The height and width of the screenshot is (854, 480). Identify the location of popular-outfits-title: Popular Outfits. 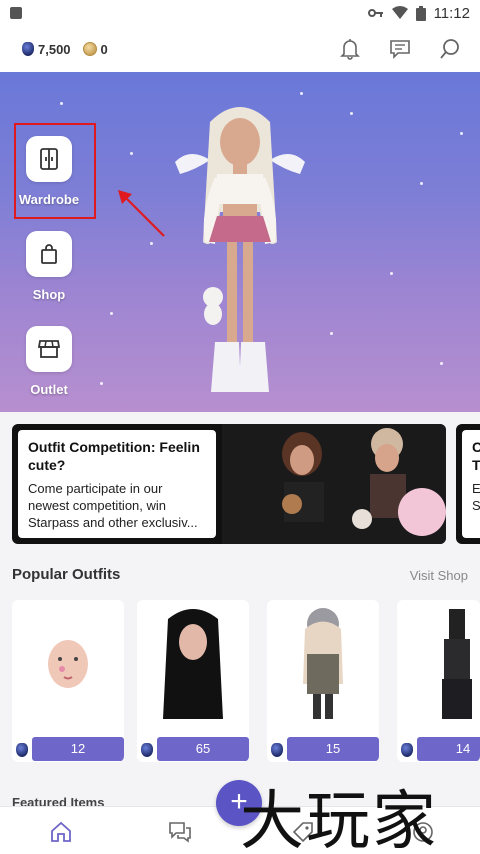
(66, 574).